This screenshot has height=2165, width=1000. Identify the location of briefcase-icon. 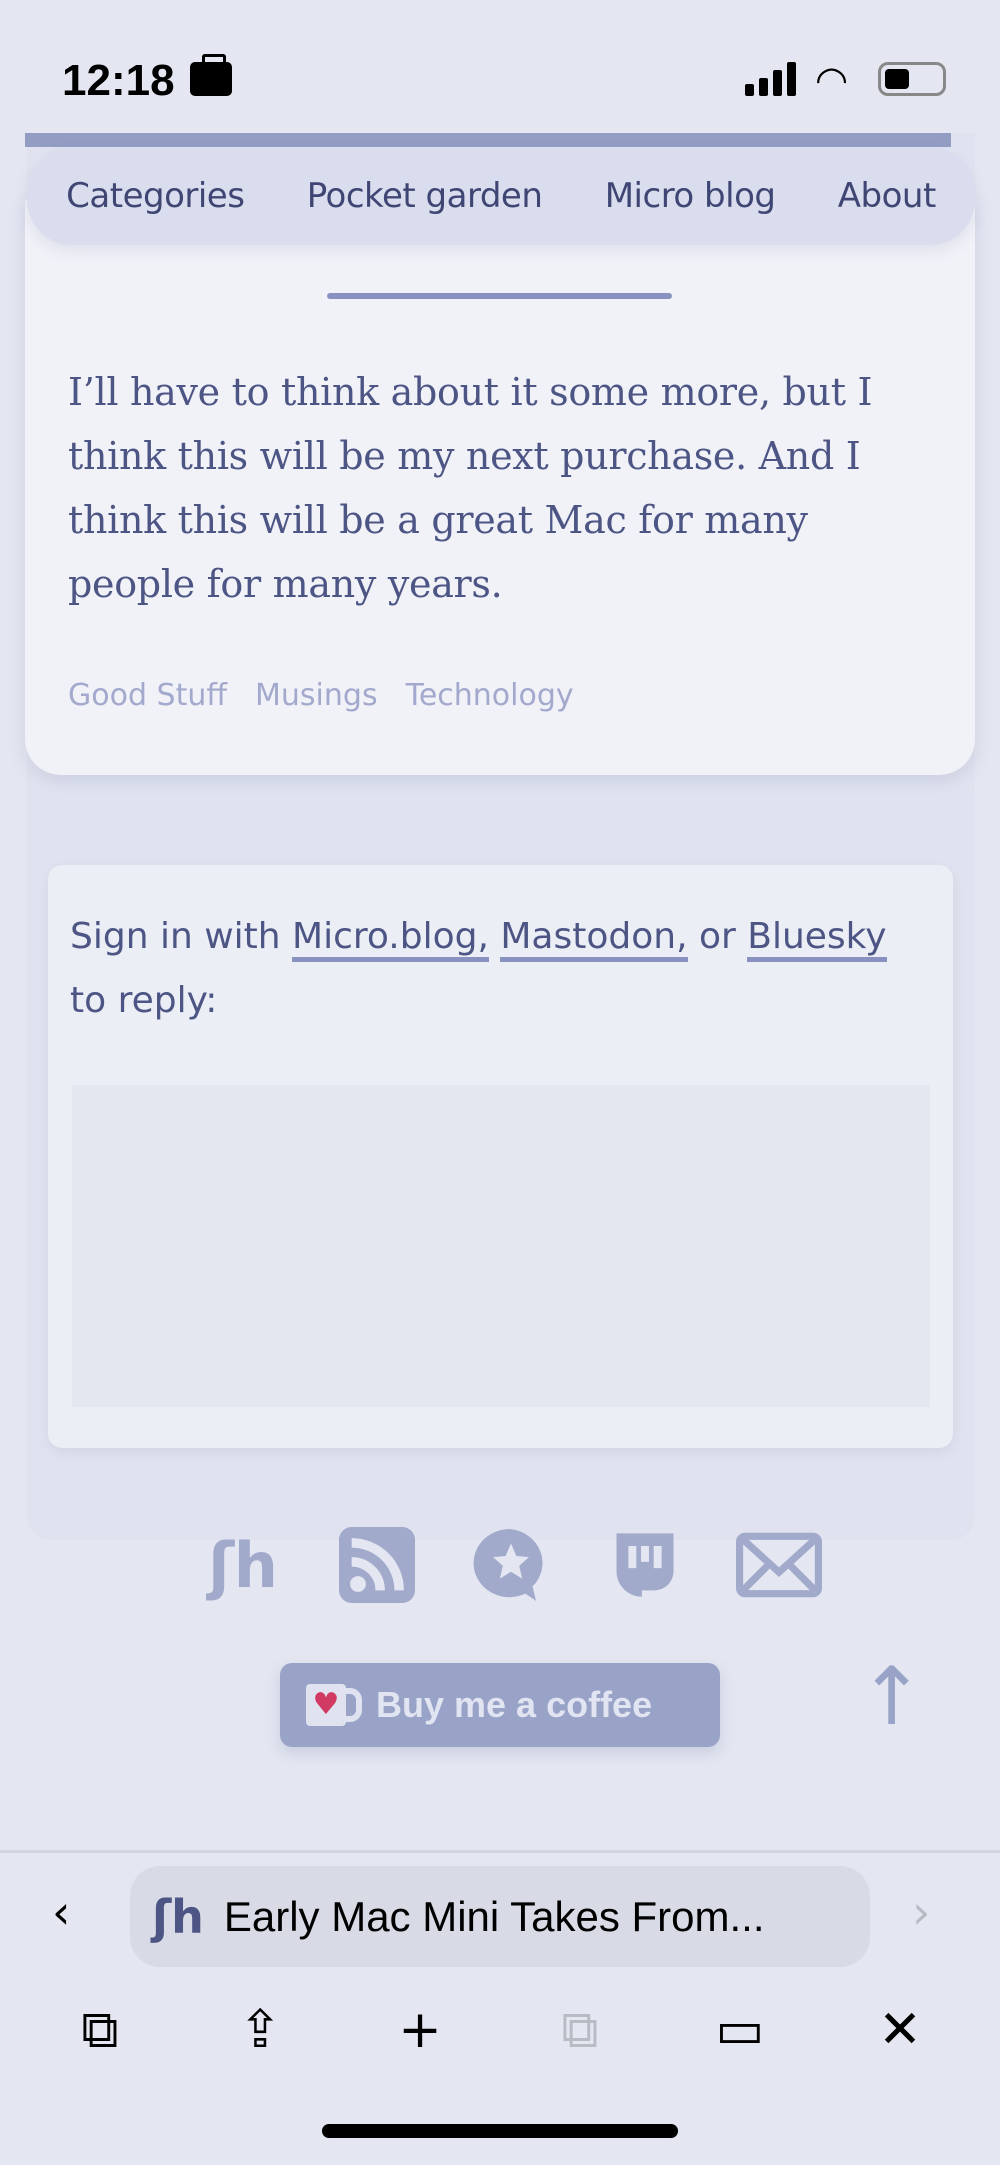
(211, 75).